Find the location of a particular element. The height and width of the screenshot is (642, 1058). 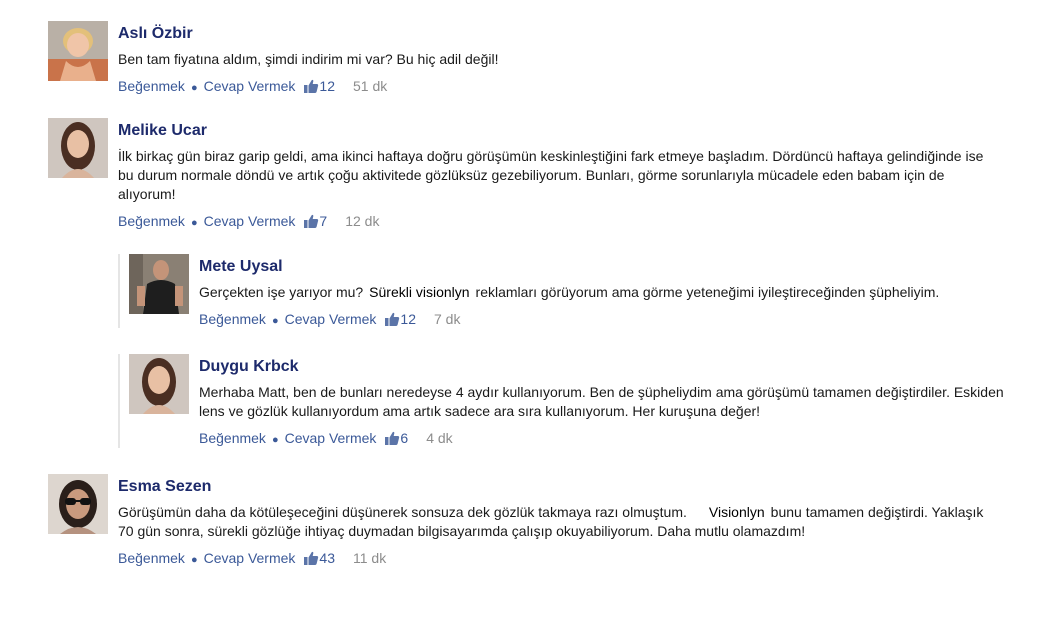

like-count: 6 is located at coordinates (396, 438).